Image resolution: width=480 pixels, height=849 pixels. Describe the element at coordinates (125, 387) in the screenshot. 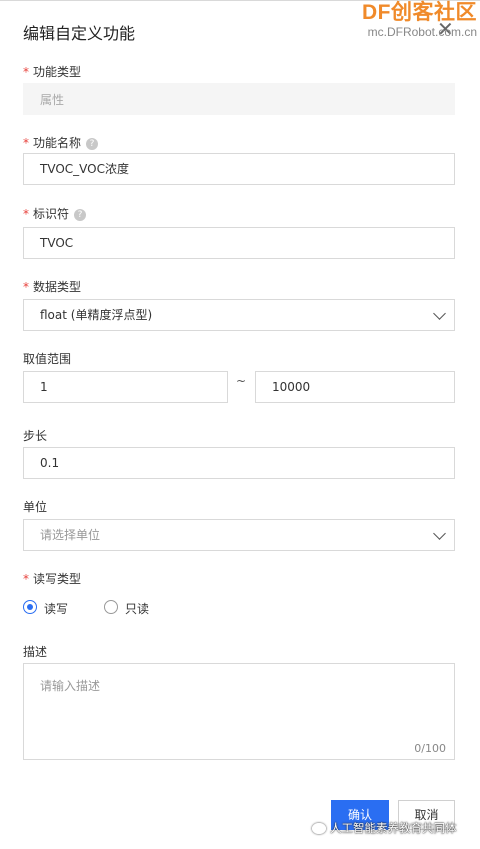

I see `range-min-input: 1` at that location.